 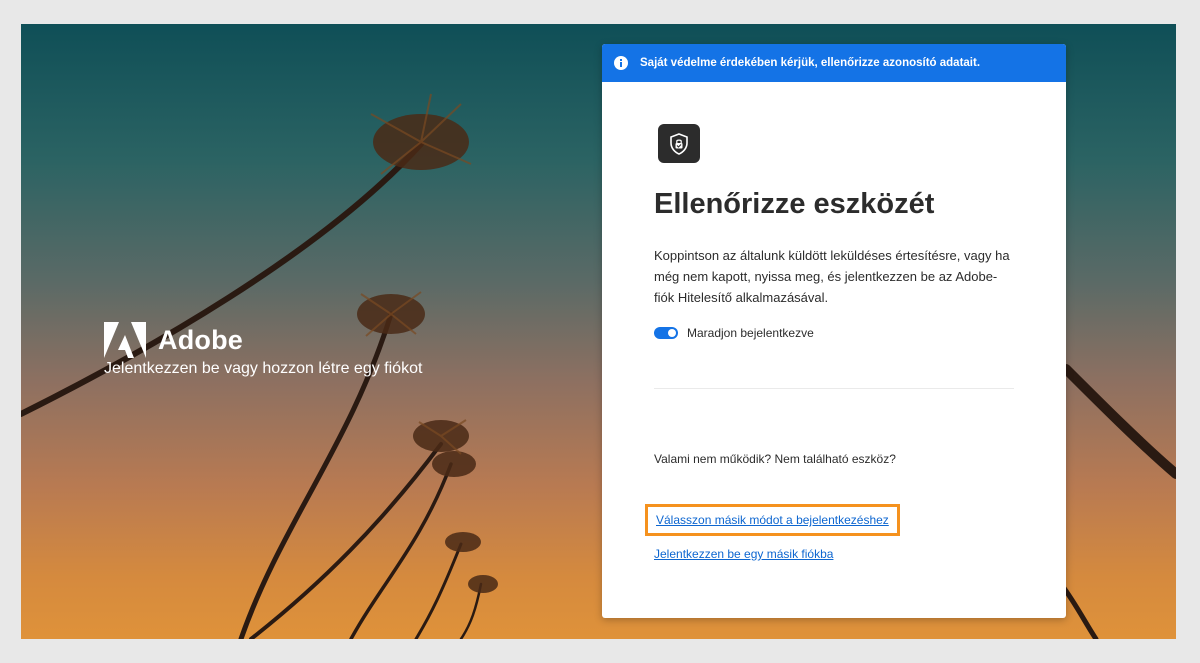 I want to click on brand-name: Adobe, so click(x=200, y=339).